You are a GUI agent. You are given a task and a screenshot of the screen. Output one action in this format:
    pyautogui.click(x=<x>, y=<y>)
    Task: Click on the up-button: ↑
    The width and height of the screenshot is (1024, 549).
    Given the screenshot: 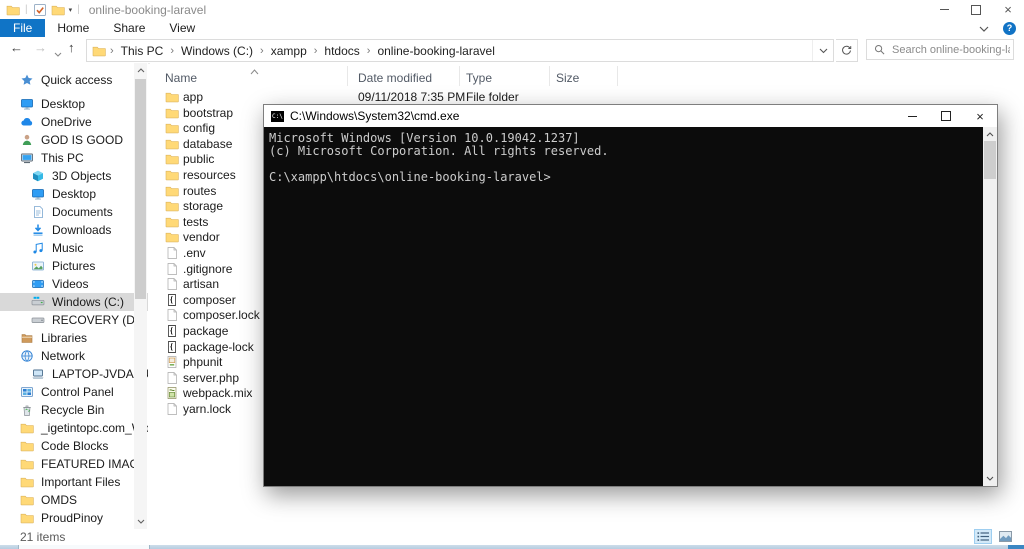 What is the action you would take?
    pyautogui.click(x=71, y=47)
    